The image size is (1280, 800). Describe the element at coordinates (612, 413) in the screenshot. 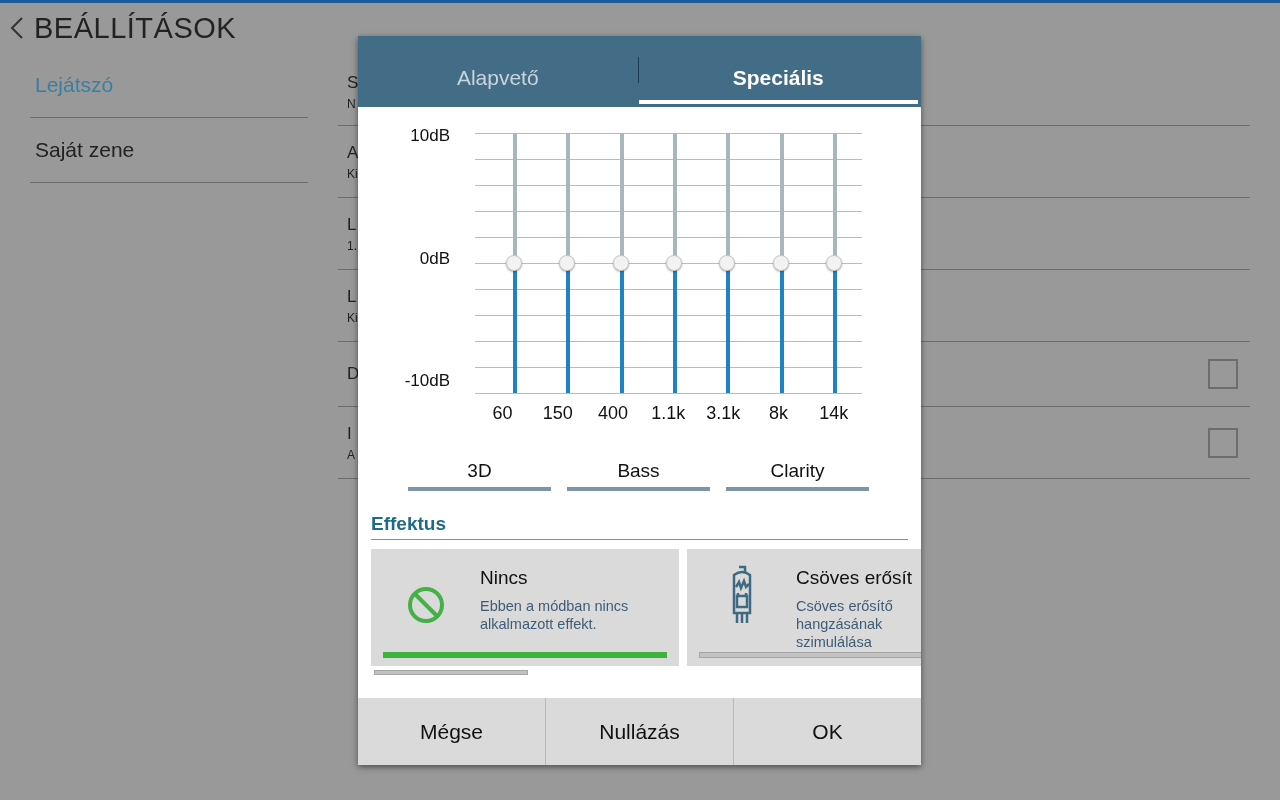

I see `frequency-label: 400` at that location.